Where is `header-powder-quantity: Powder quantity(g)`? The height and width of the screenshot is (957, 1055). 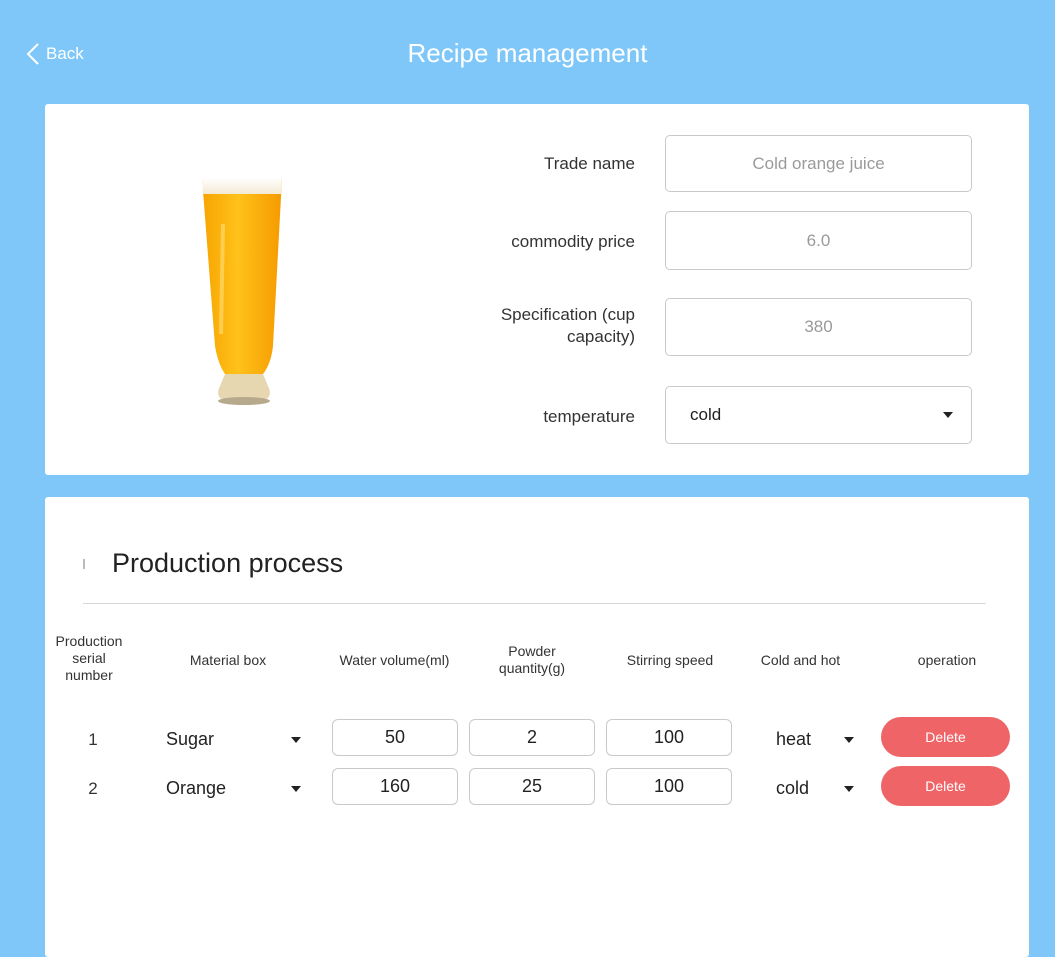
header-powder-quantity: Powder quantity(g) is located at coordinates (532, 660).